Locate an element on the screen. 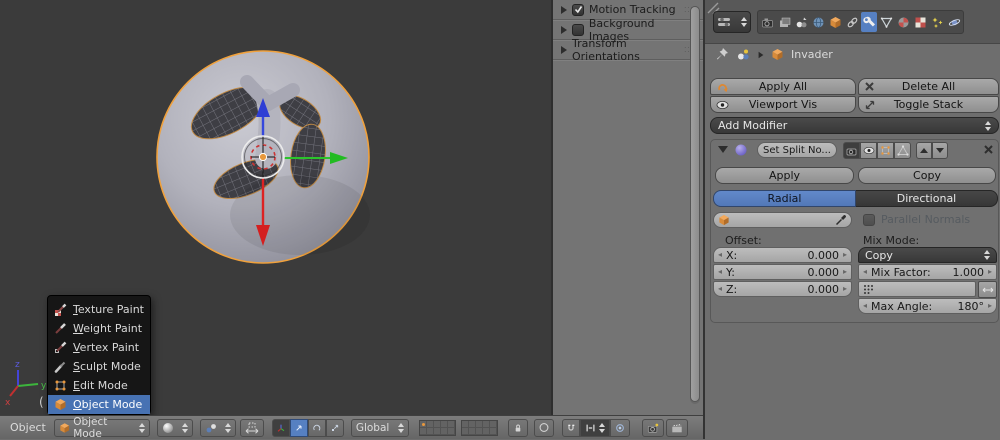  pivot-point-dropdown is located at coordinates (217, 427).